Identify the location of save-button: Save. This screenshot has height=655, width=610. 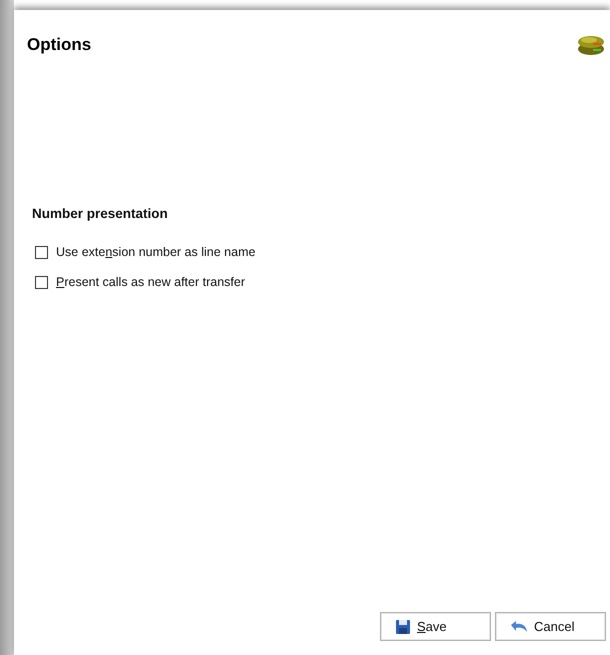
(435, 626).